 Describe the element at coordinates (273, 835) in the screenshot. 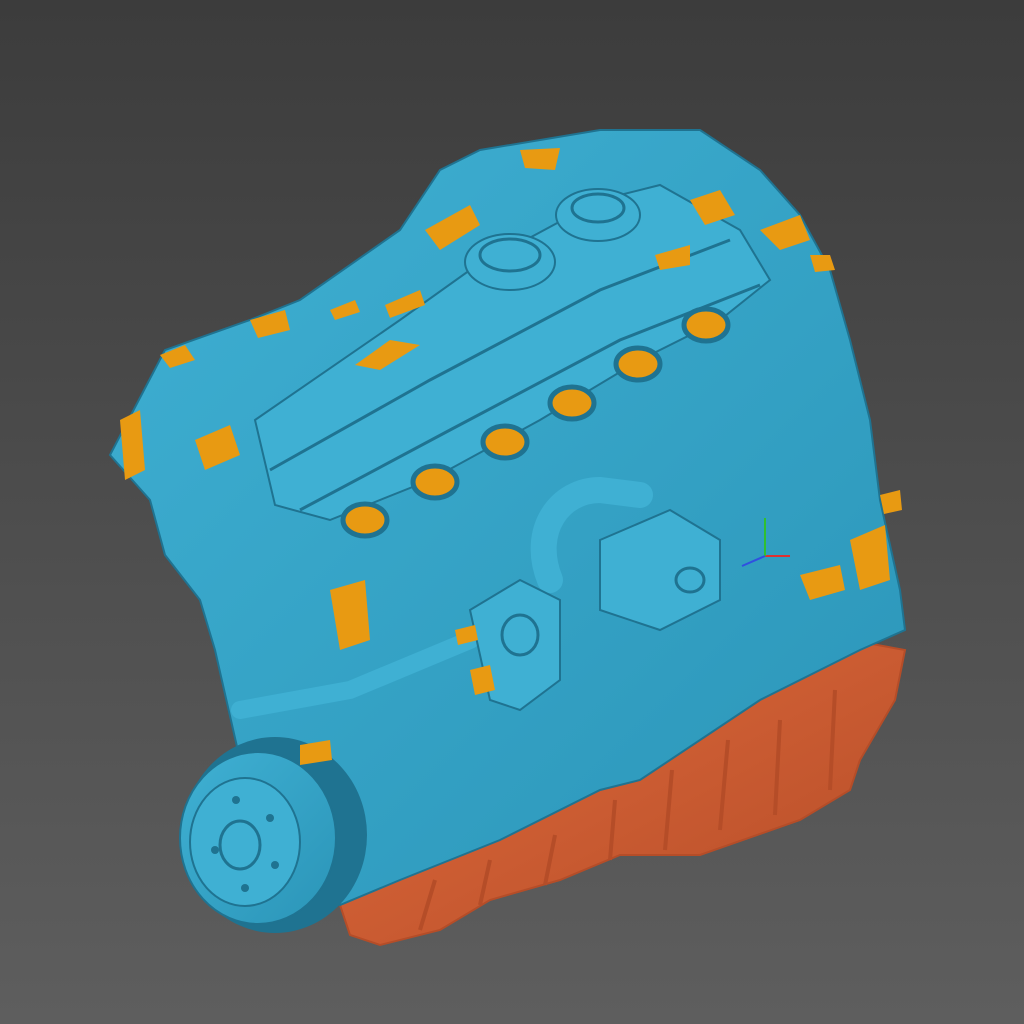

I see `crankshaft-pulley` at that location.